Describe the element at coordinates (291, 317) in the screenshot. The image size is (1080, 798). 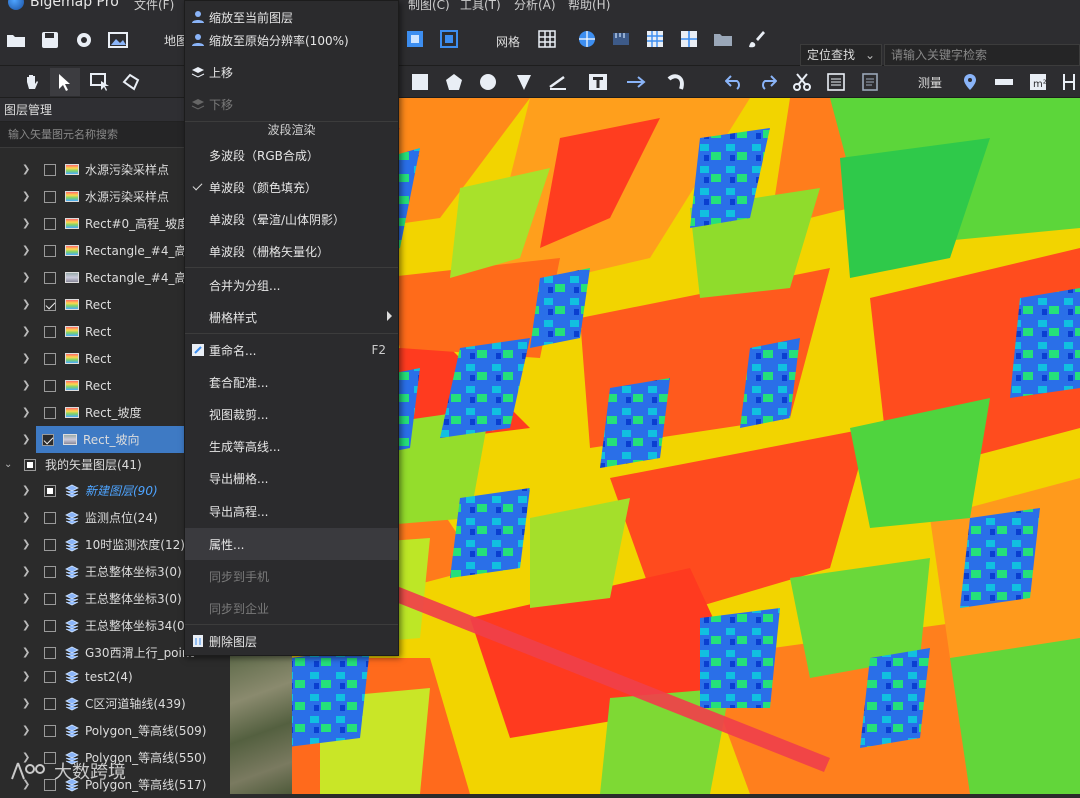
I see `menu-raster-style: 栅格样式` at that location.